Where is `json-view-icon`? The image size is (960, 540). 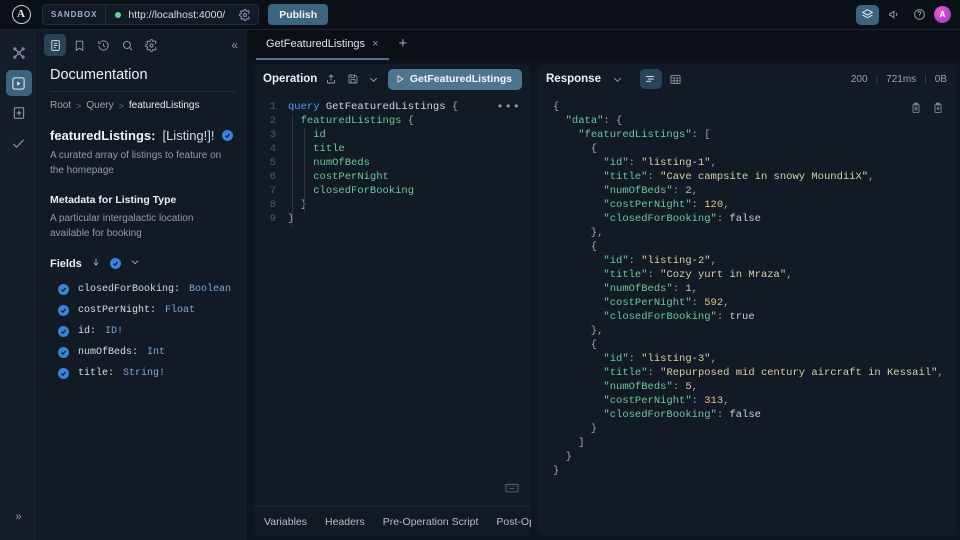 json-view-icon is located at coordinates (650, 79).